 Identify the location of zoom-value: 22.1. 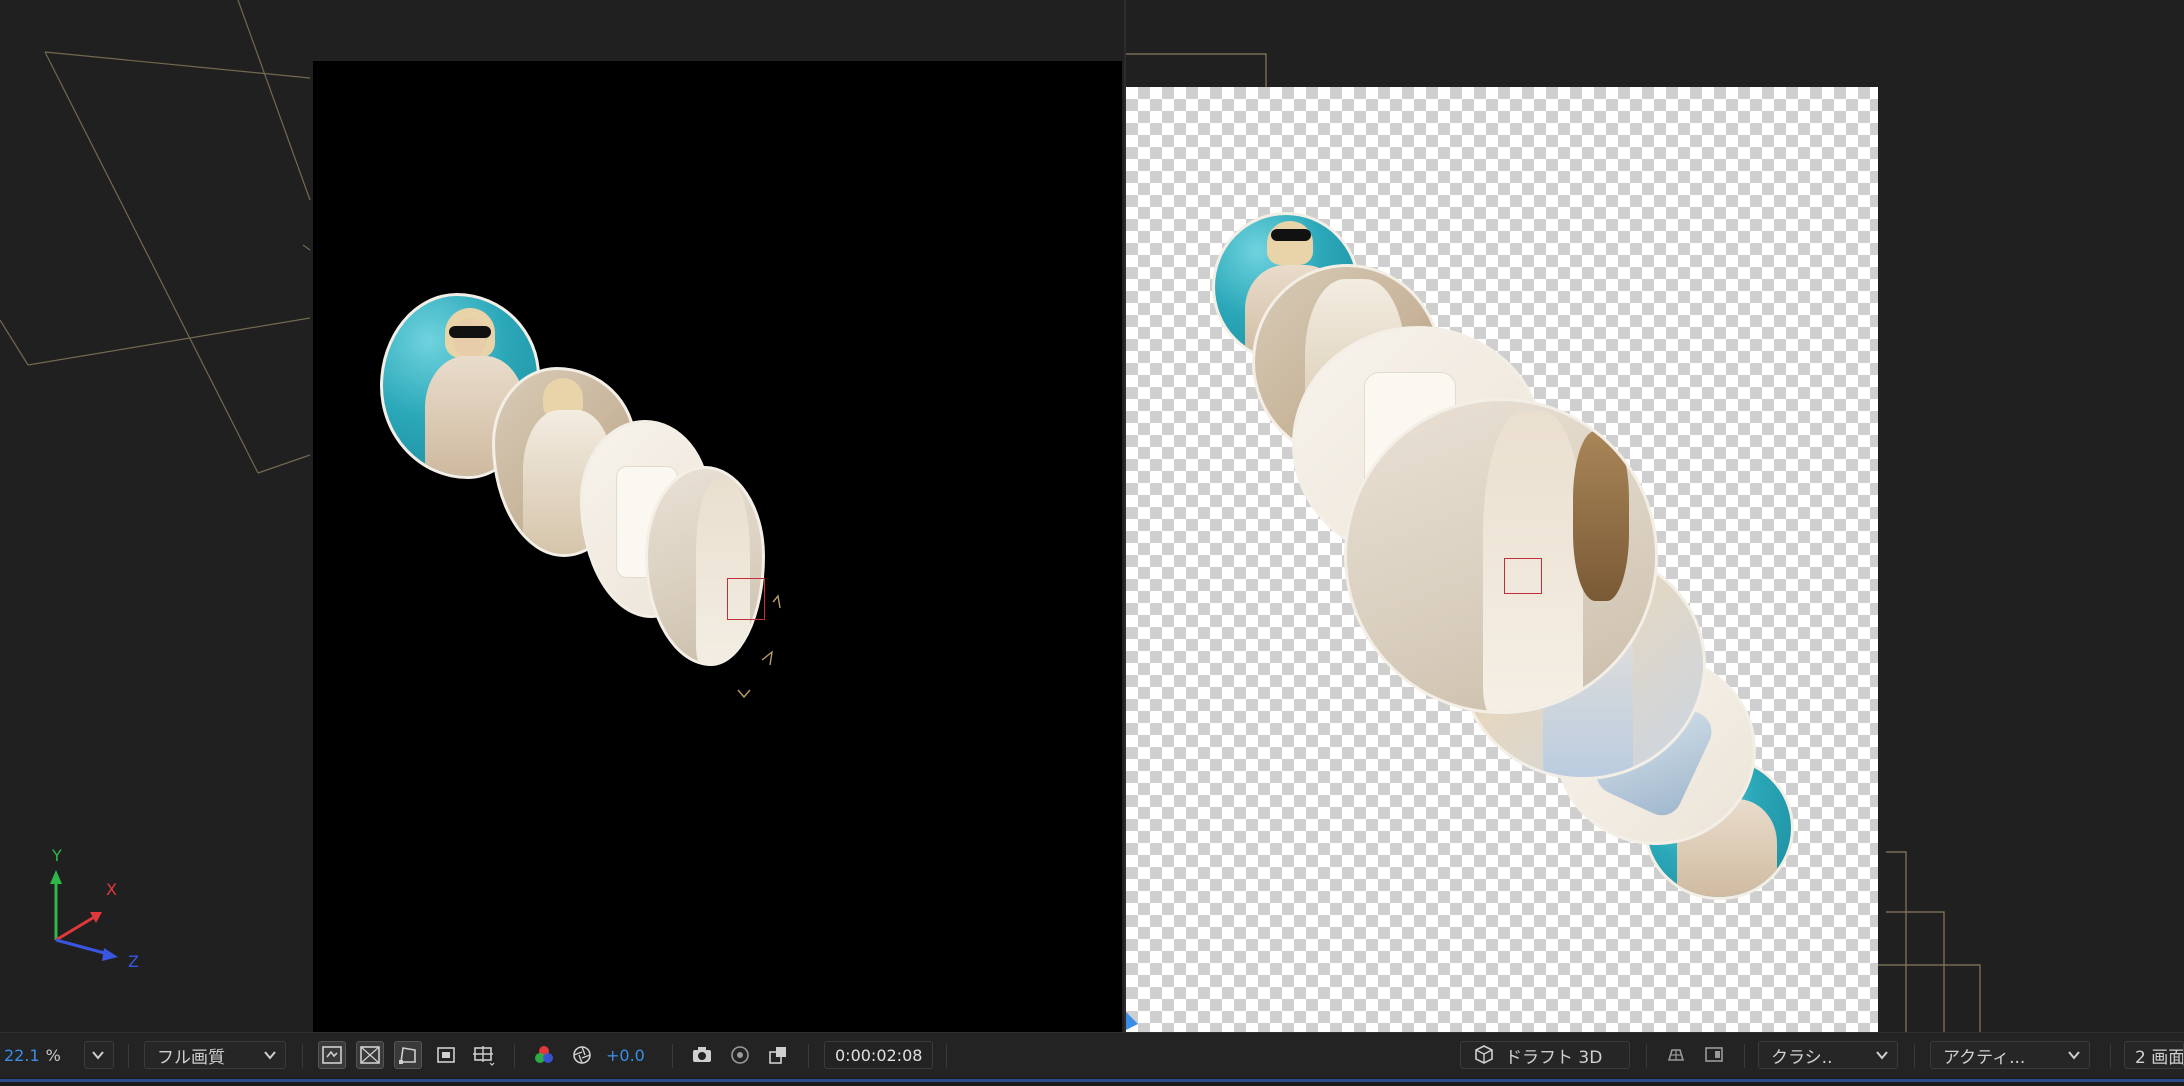
(22, 1055).